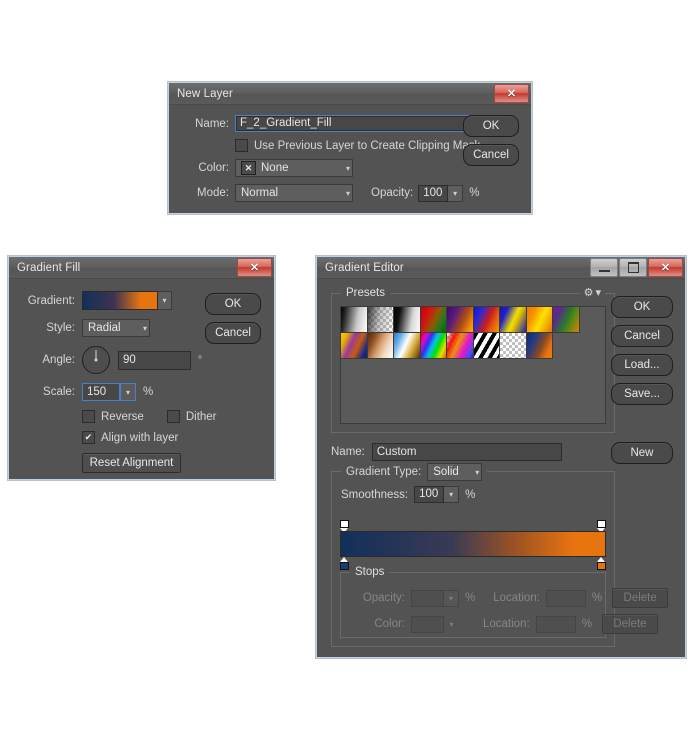 The width and height of the screenshot is (700, 737). I want to click on layer-color-select: ✕ None ▾, so click(294, 168).